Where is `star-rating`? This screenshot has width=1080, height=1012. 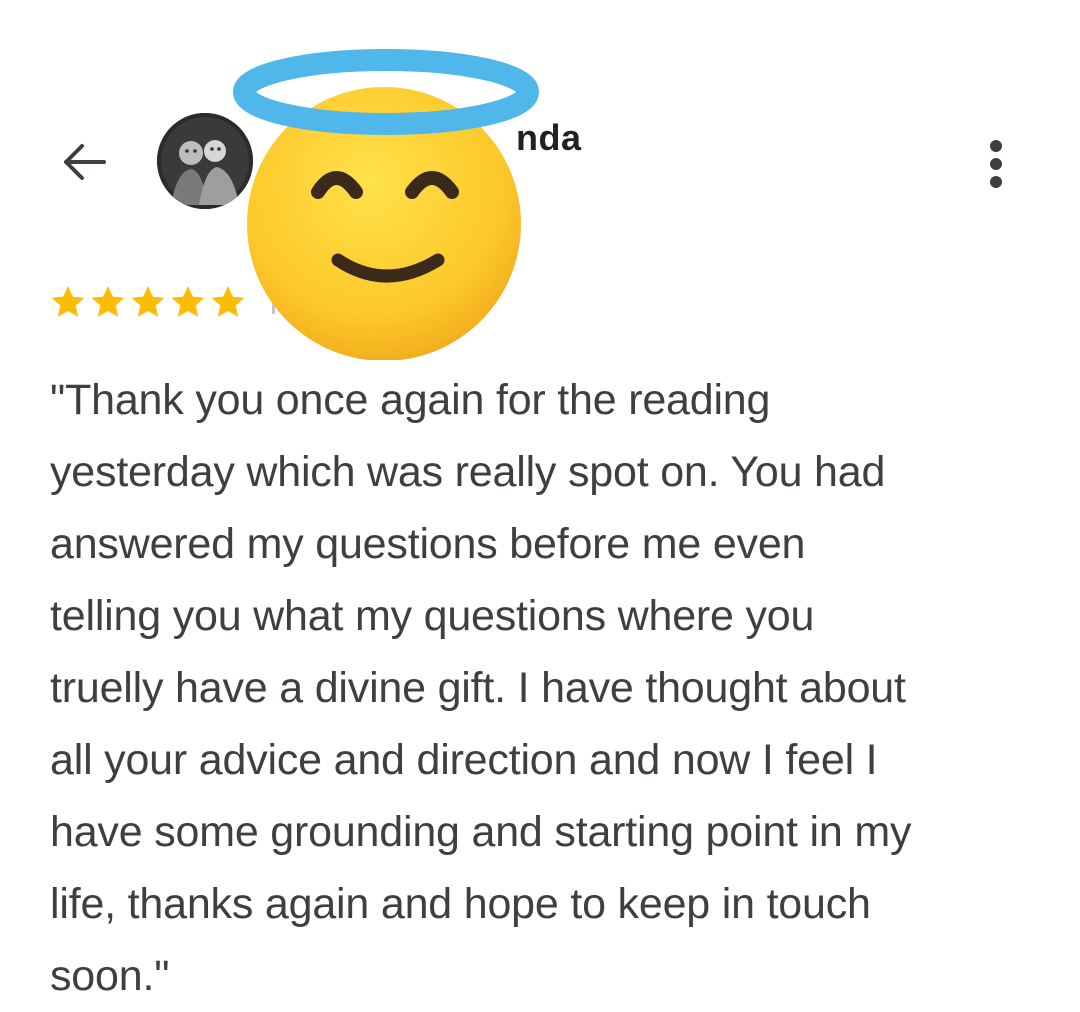
star-rating is located at coordinates (148, 302).